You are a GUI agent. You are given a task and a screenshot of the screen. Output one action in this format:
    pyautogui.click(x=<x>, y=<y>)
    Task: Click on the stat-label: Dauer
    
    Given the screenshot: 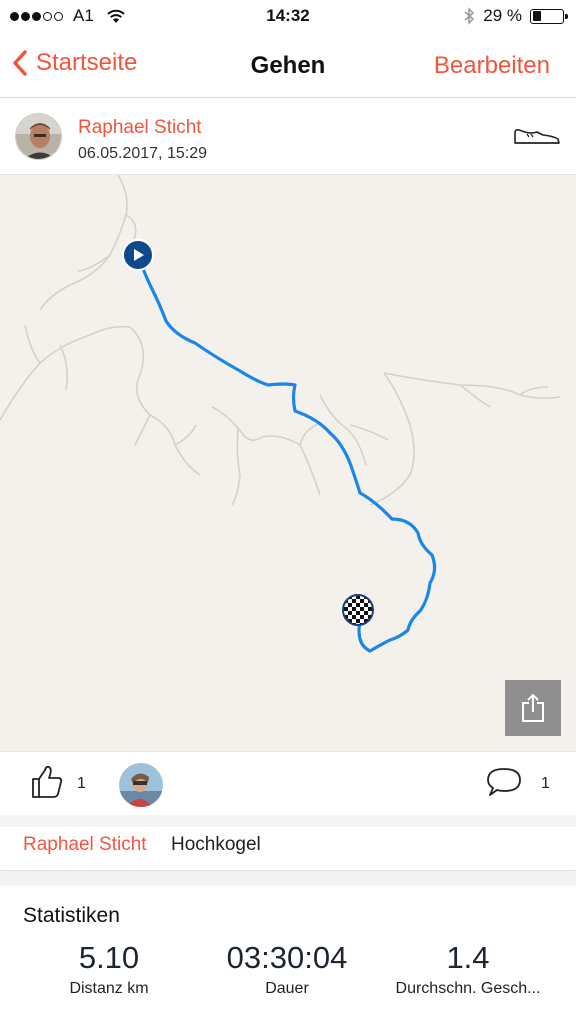 What is the action you would take?
    pyautogui.click(x=287, y=988)
    